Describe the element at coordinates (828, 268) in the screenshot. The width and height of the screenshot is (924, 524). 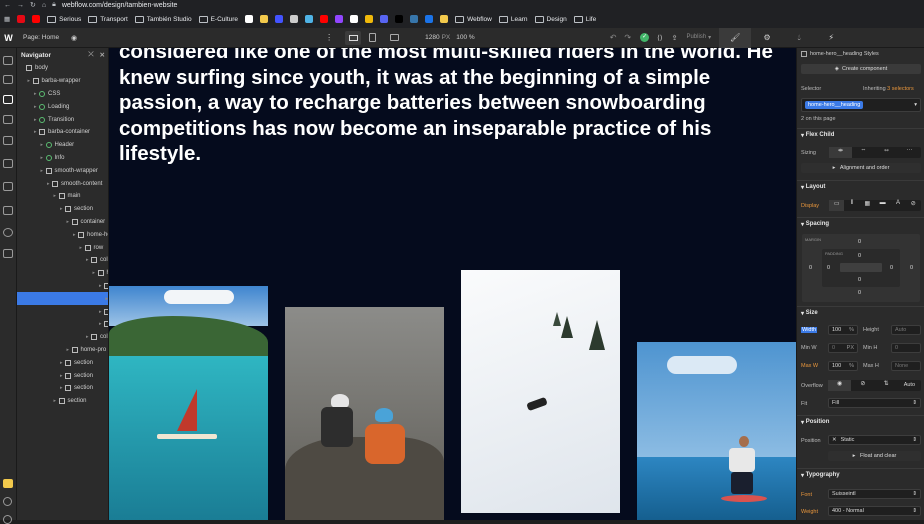
I see `padding-left: 0` at that location.